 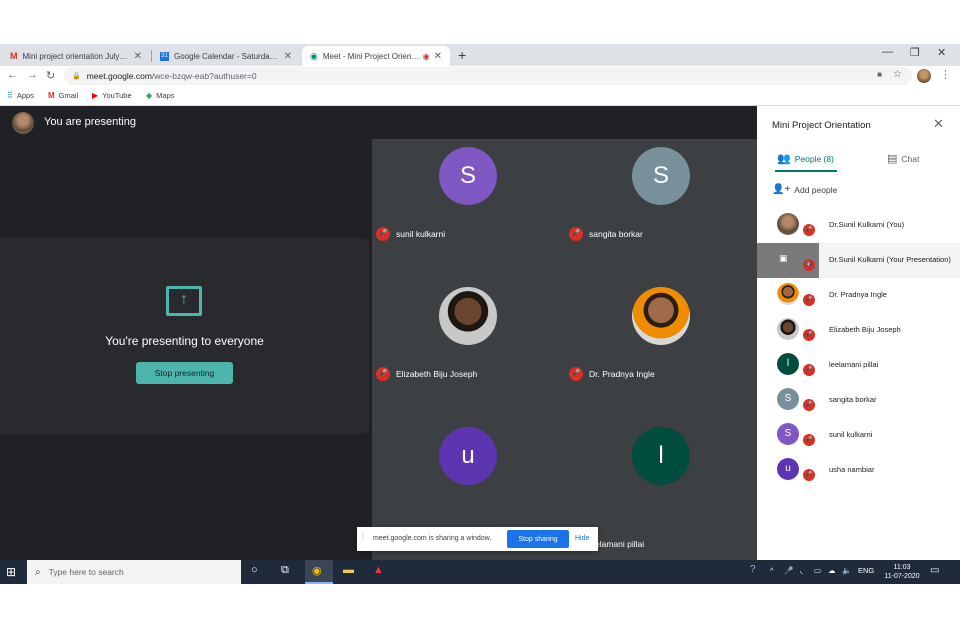 I want to click on camera-icon: ■, so click(x=879, y=74).